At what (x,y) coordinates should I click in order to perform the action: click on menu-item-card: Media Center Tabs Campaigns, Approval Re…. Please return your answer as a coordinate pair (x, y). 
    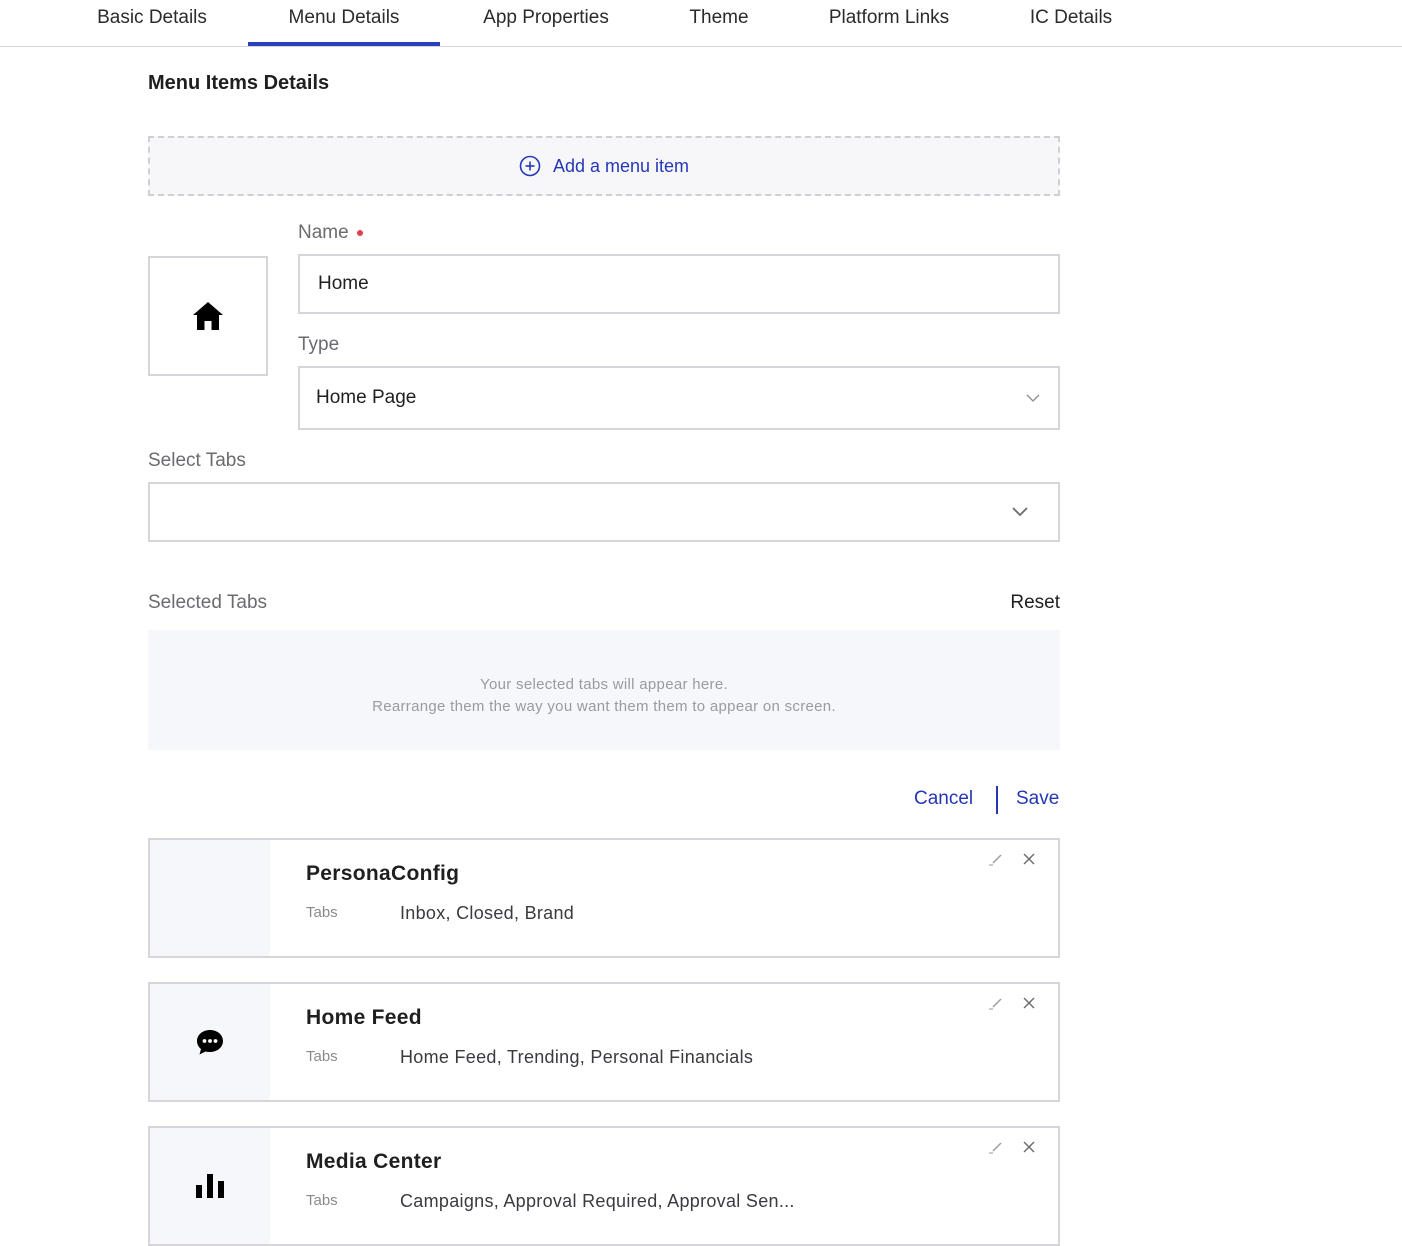
    Looking at the image, I should click on (604, 1186).